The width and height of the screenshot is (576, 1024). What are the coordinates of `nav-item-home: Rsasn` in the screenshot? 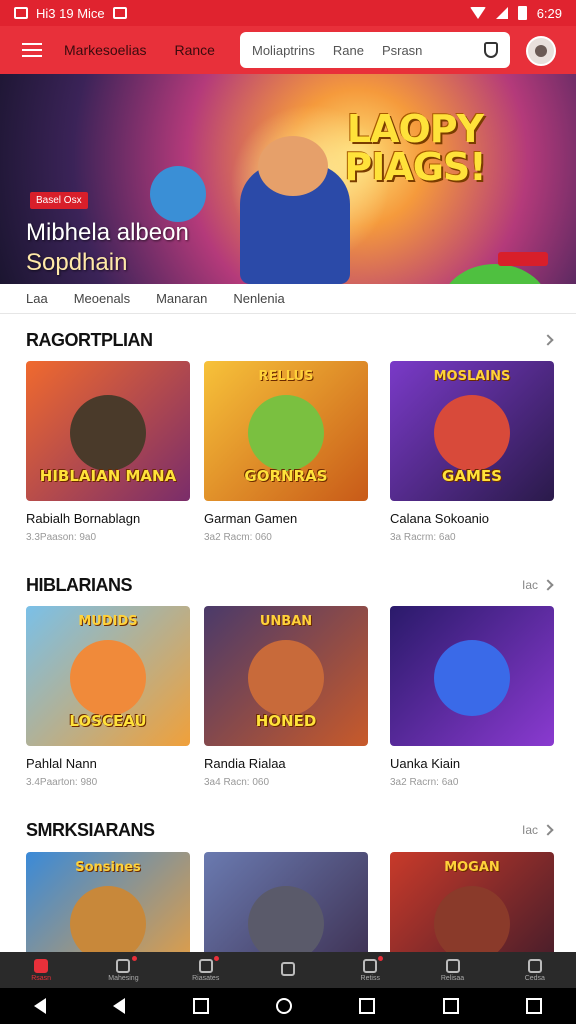 It's located at (41, 970).